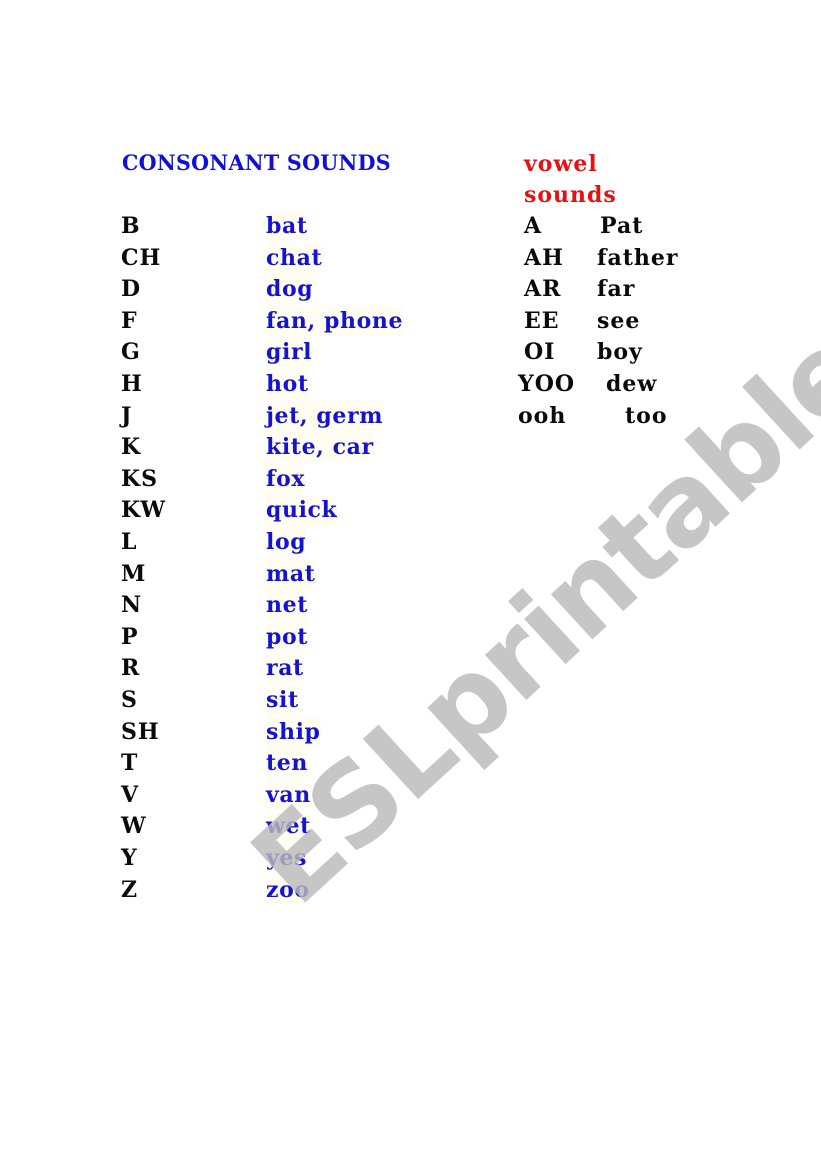  I want to click on consonant-row: Ssit, so click(240, 700).